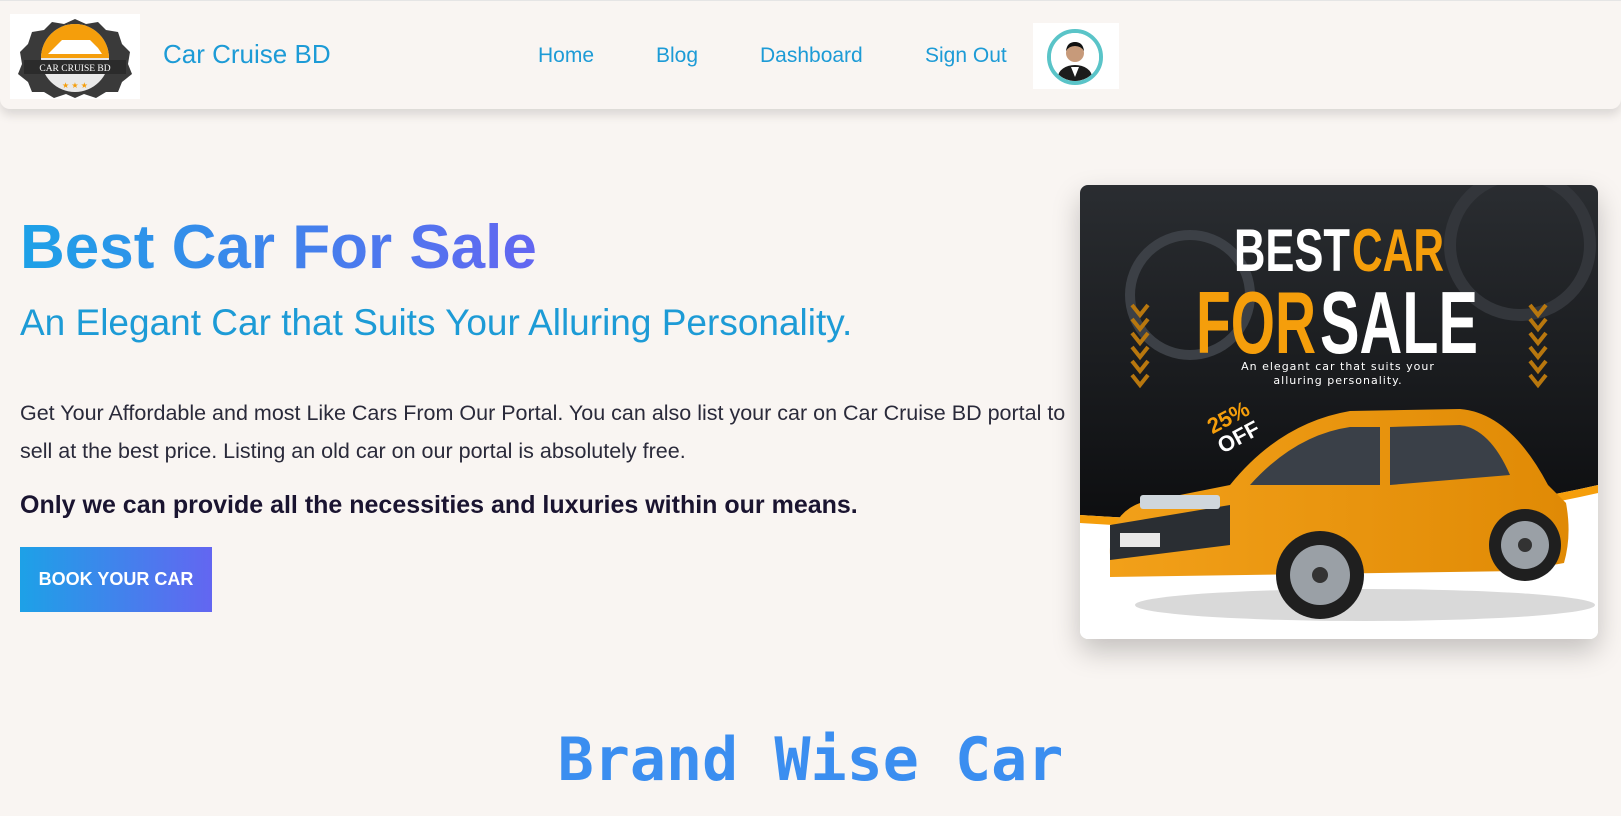  I want to click on logo-badge-icon: CAR CRUISE BD ★ ★ ★, so click(75, 58).